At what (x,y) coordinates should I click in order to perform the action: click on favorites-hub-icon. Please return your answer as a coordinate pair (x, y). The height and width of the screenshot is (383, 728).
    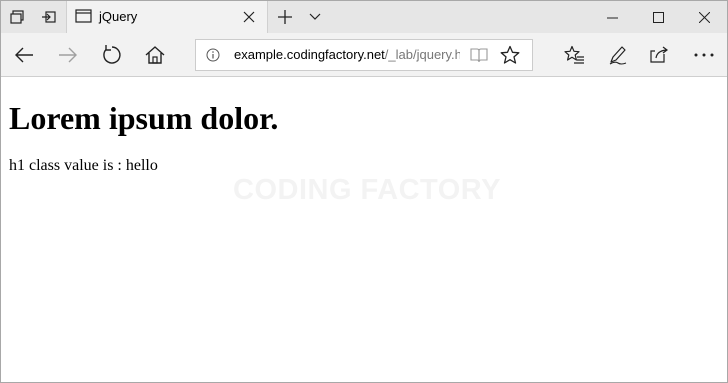
    Looking at the image, I should click on (574, 55).